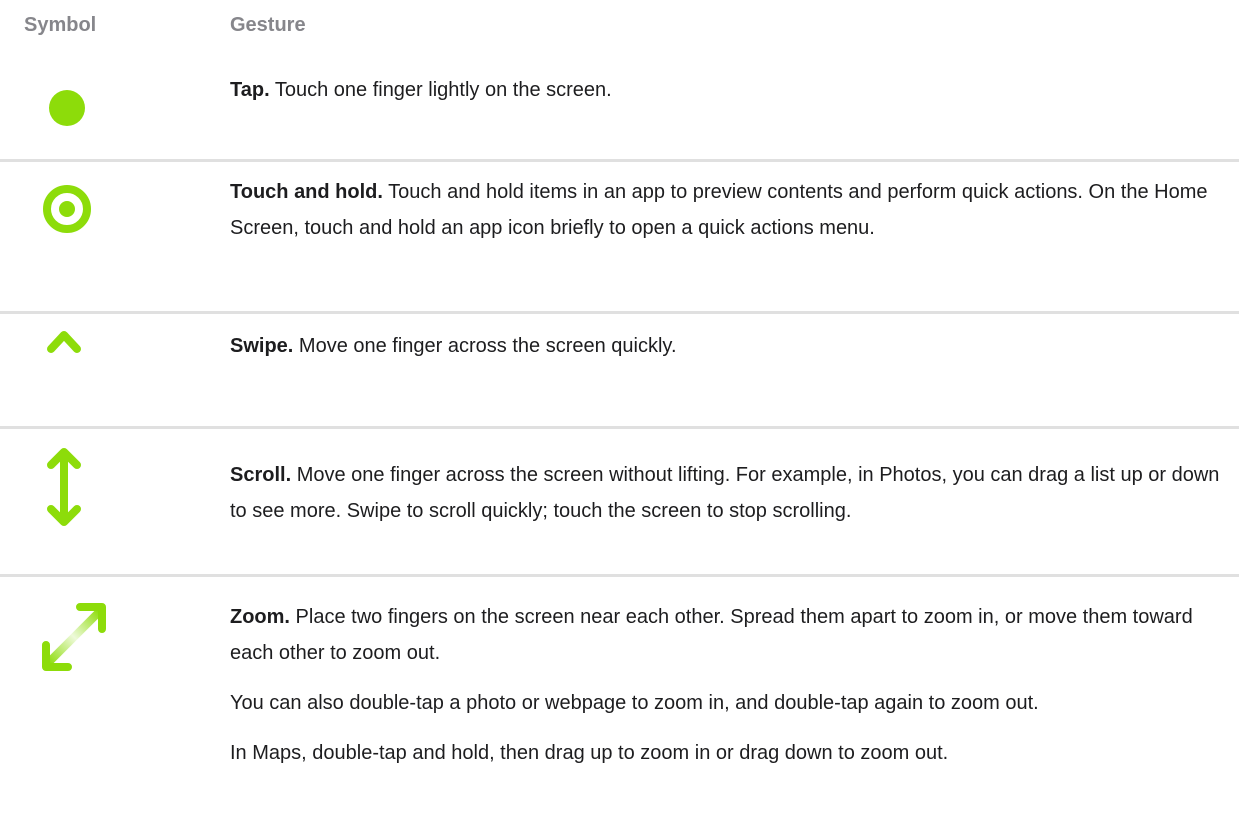 The height and width of the screenshot is (829, 1239). I want to click on gesture-text: Touch one finger lightly on the screen., so click(440, 90).